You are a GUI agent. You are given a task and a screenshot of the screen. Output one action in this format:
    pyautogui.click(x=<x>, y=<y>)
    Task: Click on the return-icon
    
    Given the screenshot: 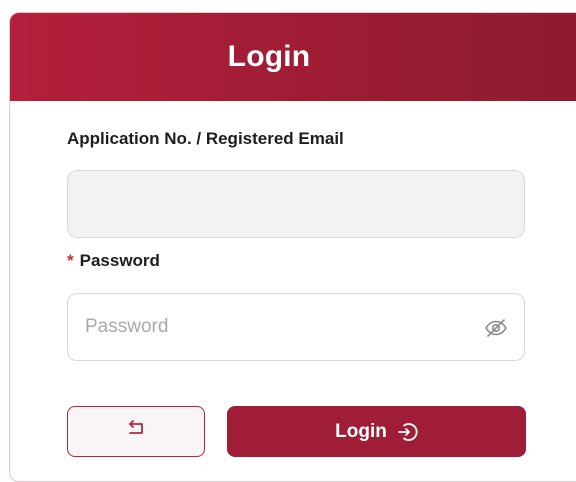 What is the action you would take?
    pyautogui.click(x=136, y=431)
    